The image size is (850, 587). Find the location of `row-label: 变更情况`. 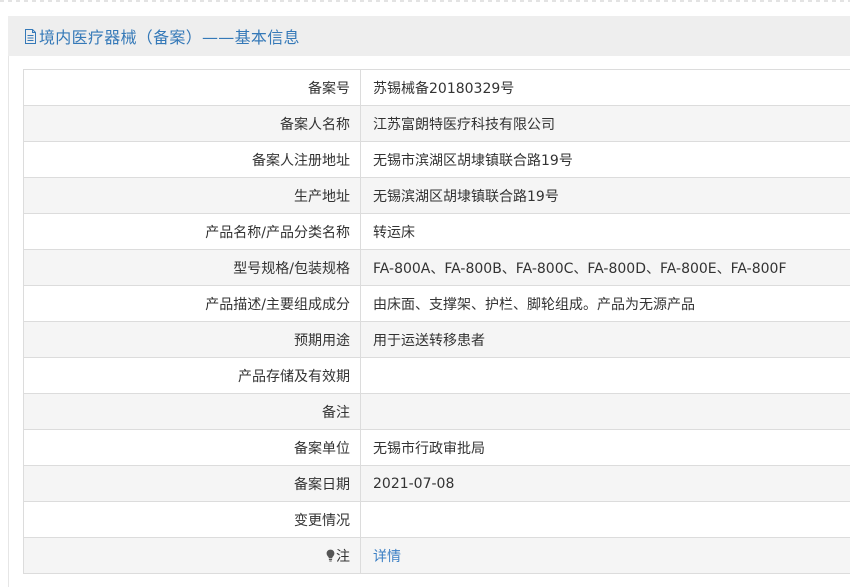

row-label: 变更情况 is located at coordinates (192, 519).